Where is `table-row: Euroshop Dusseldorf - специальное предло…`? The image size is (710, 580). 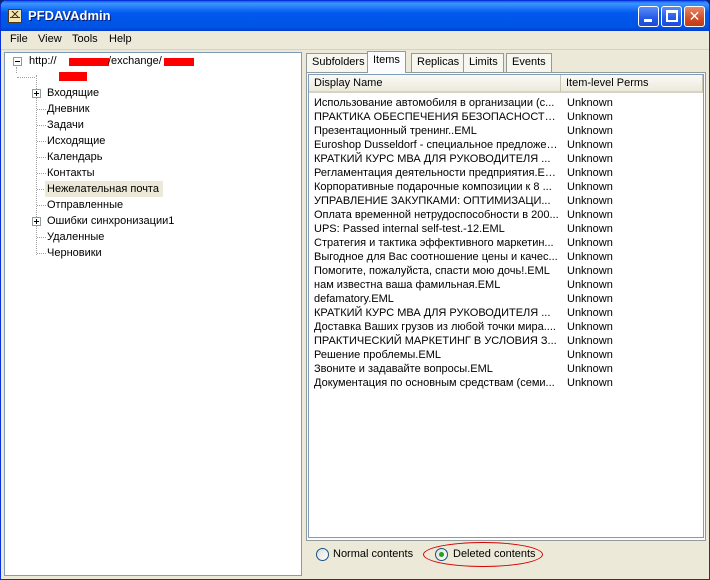 table-row: Euroshop Dusseldorf - специальное предло… is located at coordinates (506, 145).